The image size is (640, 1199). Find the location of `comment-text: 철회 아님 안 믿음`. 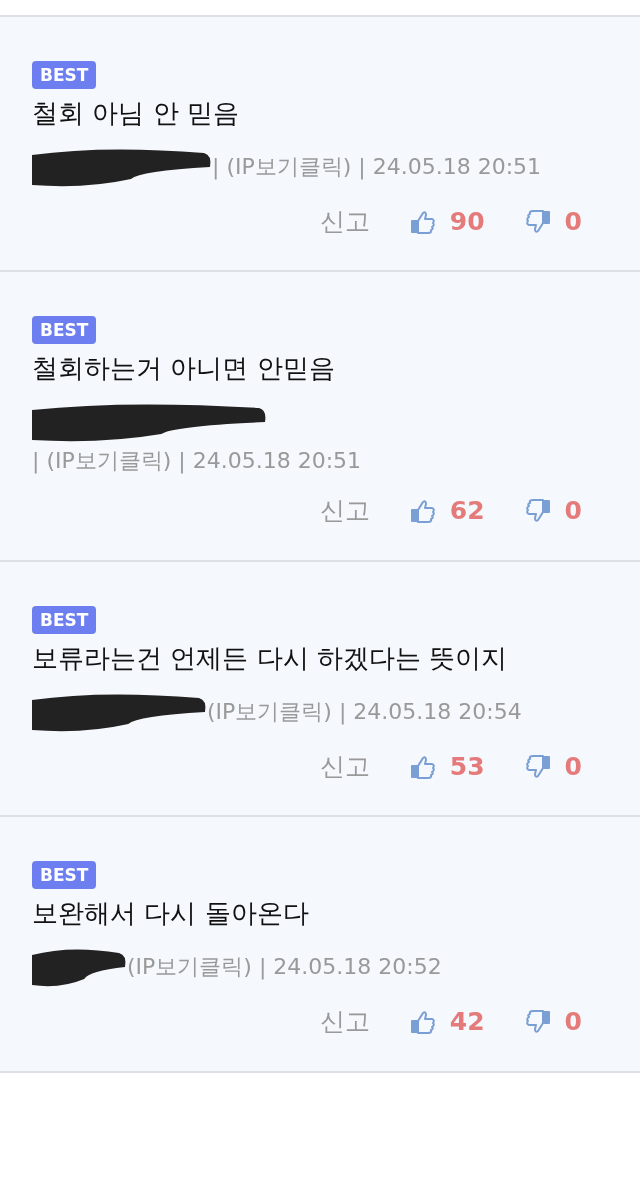

comment-text: 철회 아님 안 믿음 is located at coordinates (136, 114).